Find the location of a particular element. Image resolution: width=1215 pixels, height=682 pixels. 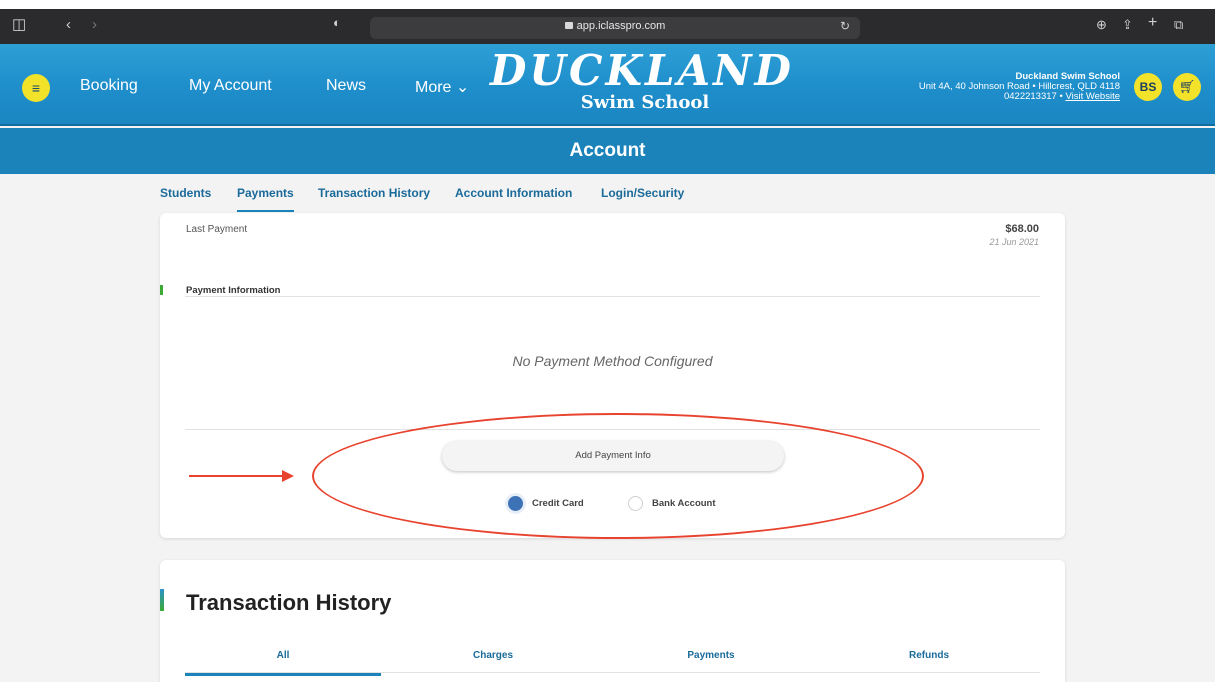

tab-transaction-history: Transaction History is located at coordinates (374, 193).